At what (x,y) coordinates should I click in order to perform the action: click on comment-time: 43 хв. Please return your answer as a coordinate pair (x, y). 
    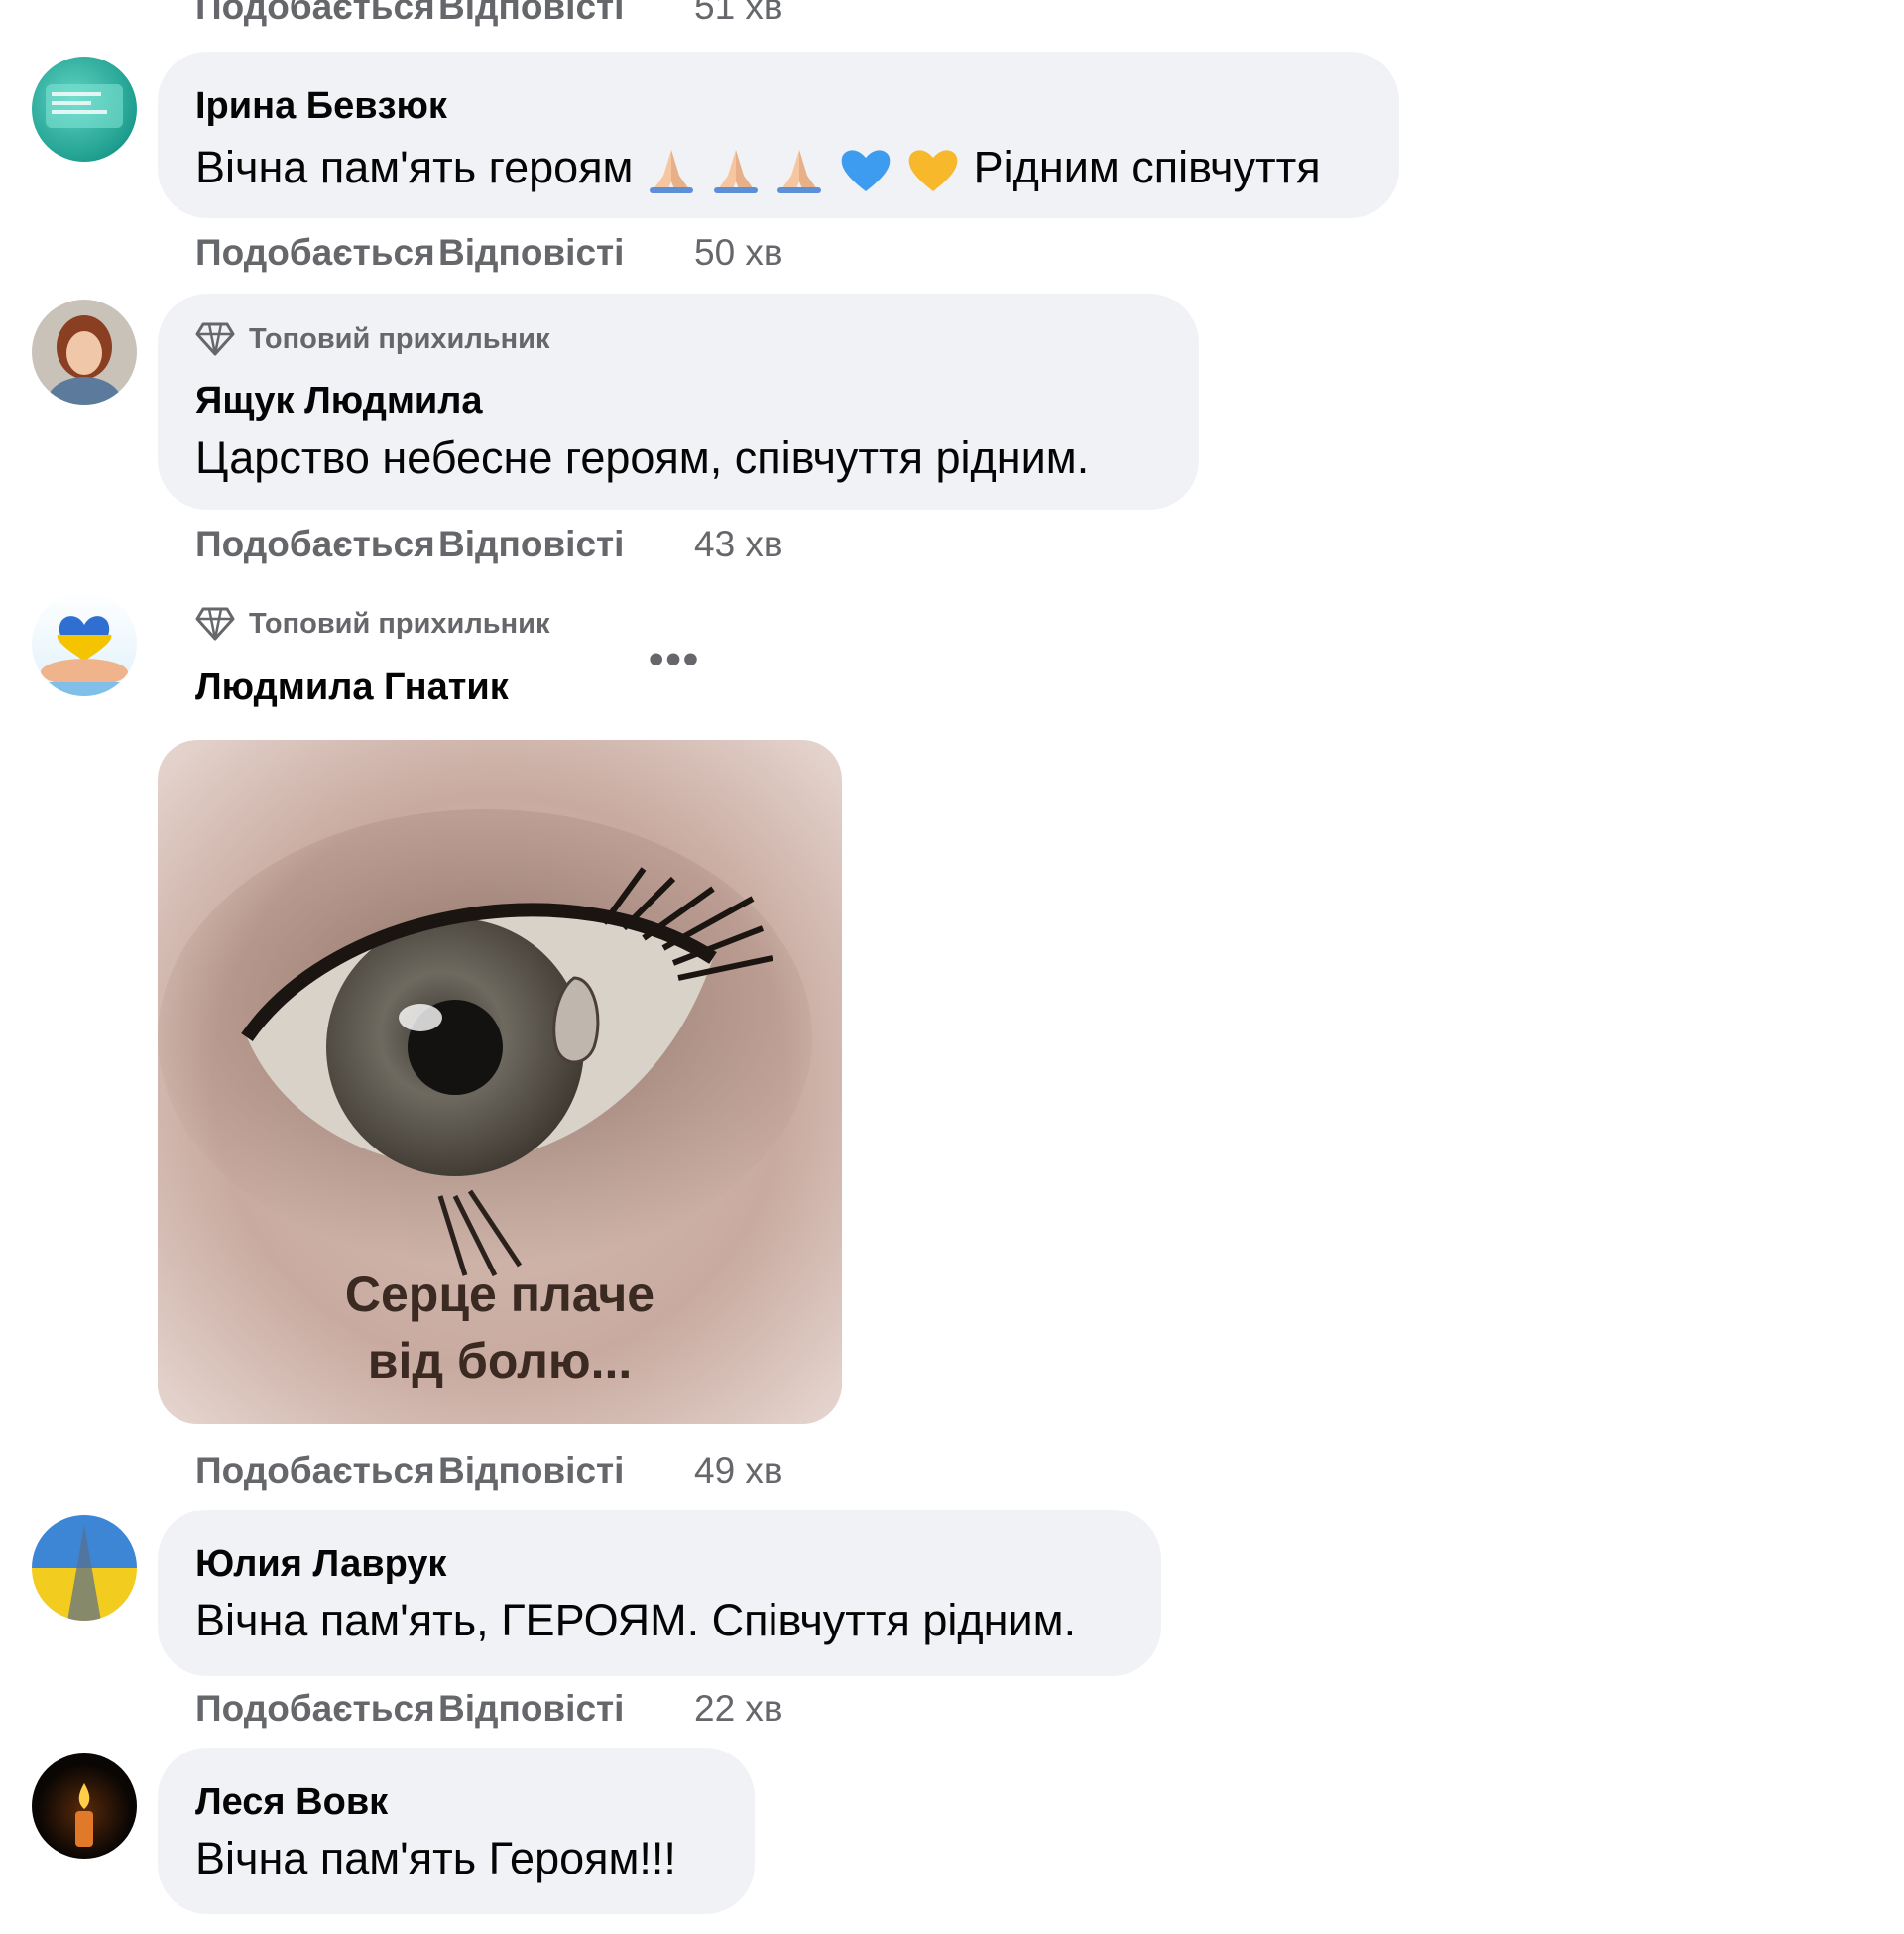
    Looking at the image, I should click on (738, 545).